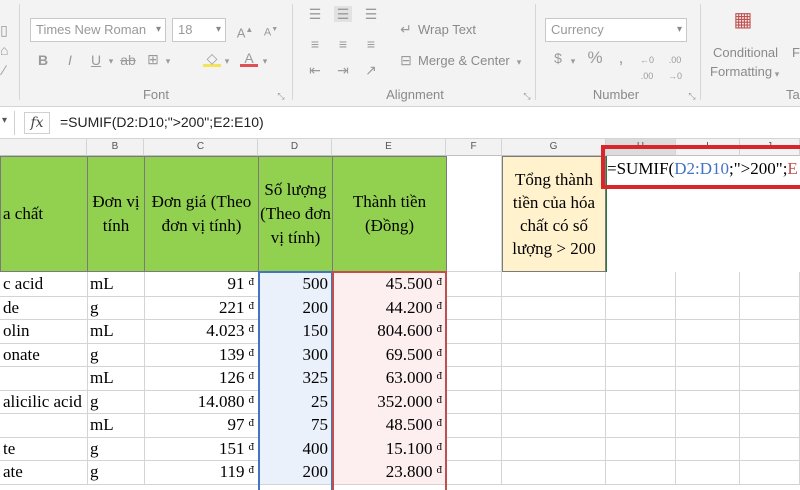 Image resolution: width=800 pixels, height=490 pixels. What do you see at coordinates (616, 30) in the screenshot?
I see `number-format-combo: Currency ▾` at bounding box center [616, 30].